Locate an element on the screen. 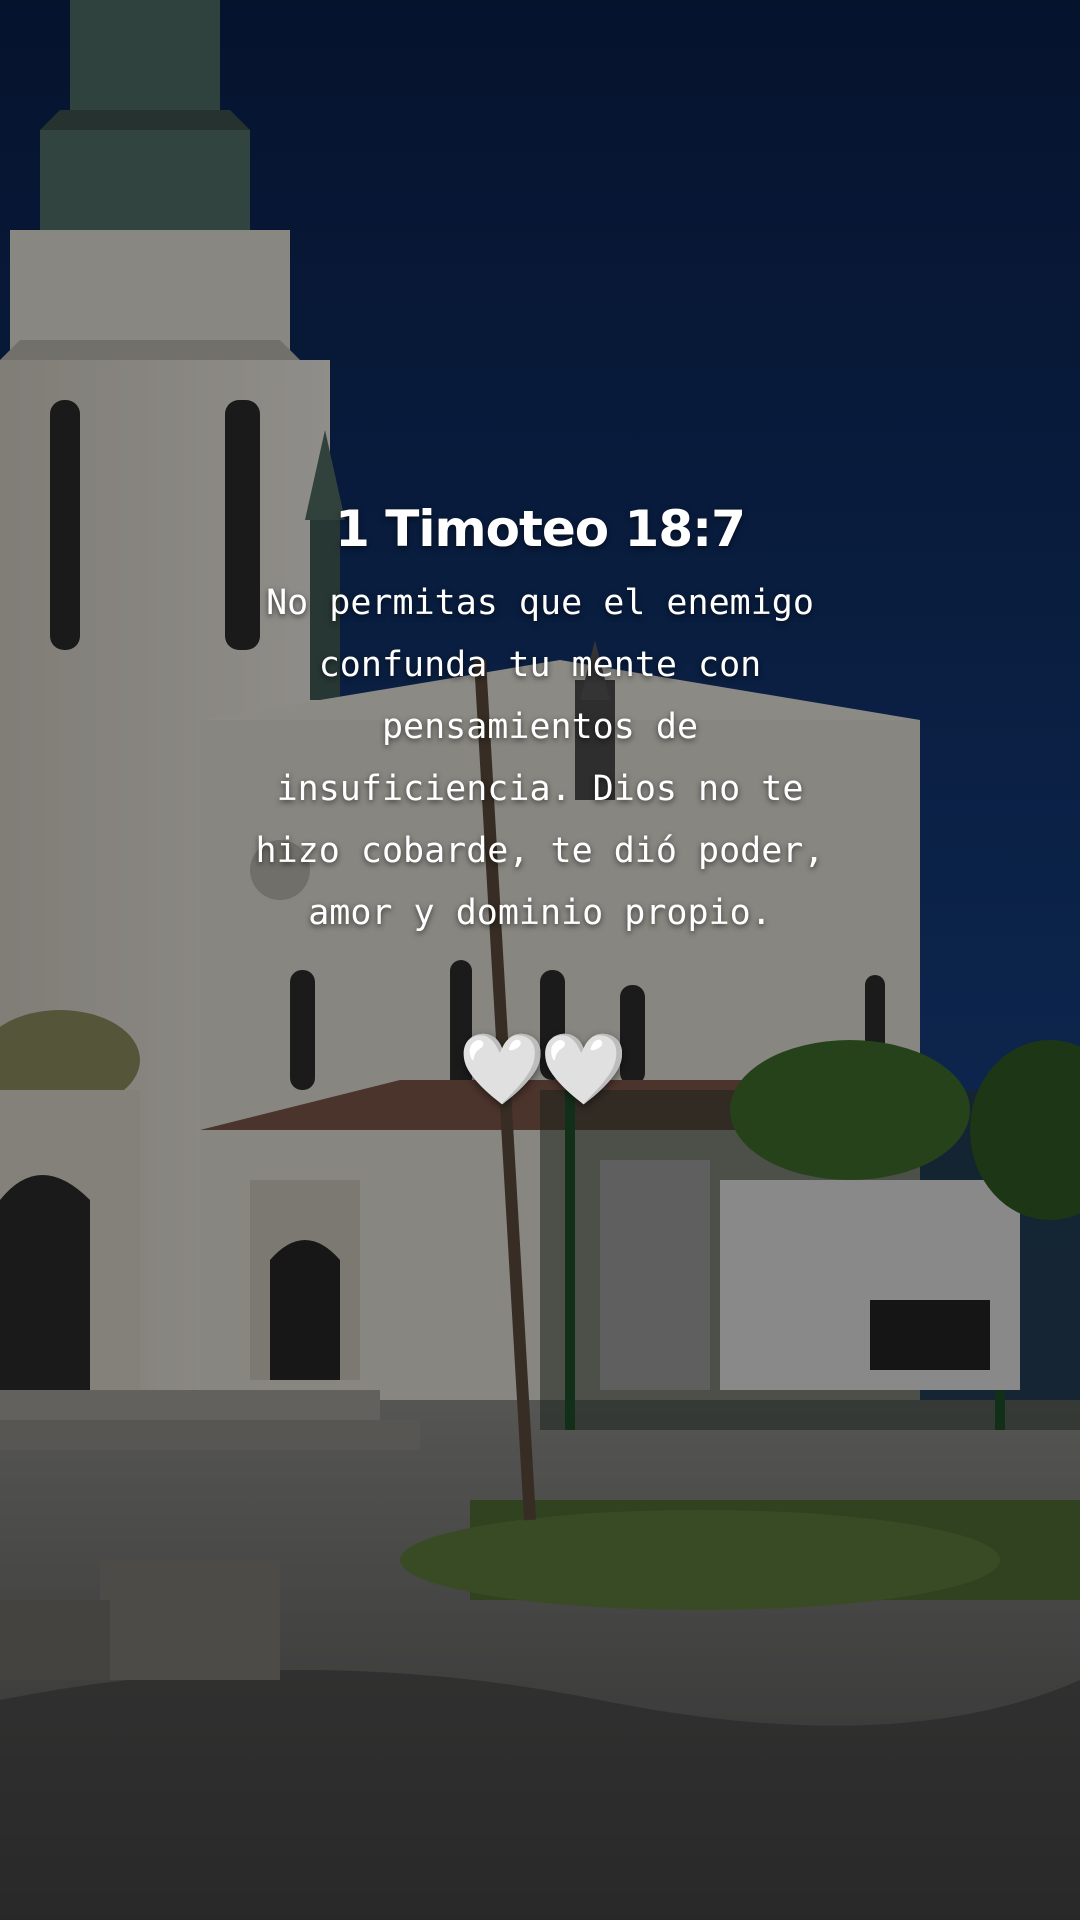 This screenshot has width=1080, height=1920. verse-reference: 1 Timoteo 18:7 is located at coordinates (540, 529).